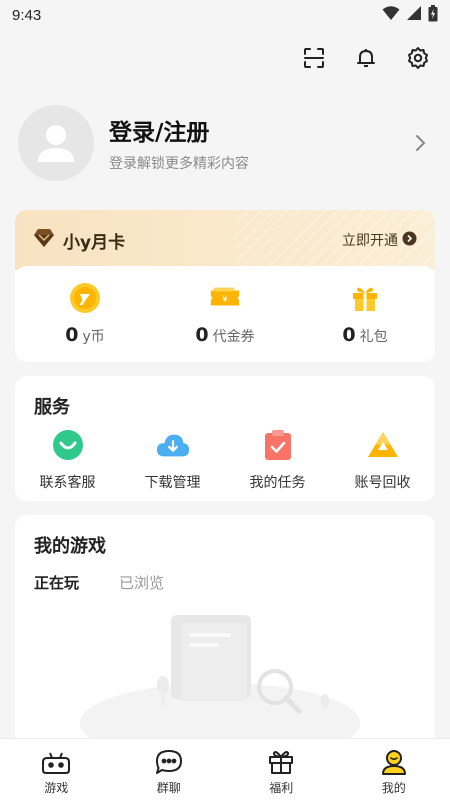 This screenshot has width=450, height=800. I want to click on tab-playing: 正在玩, so click(57, 582).